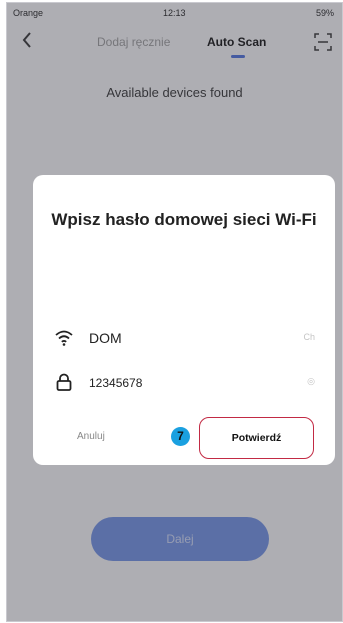 This screenshot has height=623, width=343. I want to click on change-network-link: Ch, so click(309, 337).